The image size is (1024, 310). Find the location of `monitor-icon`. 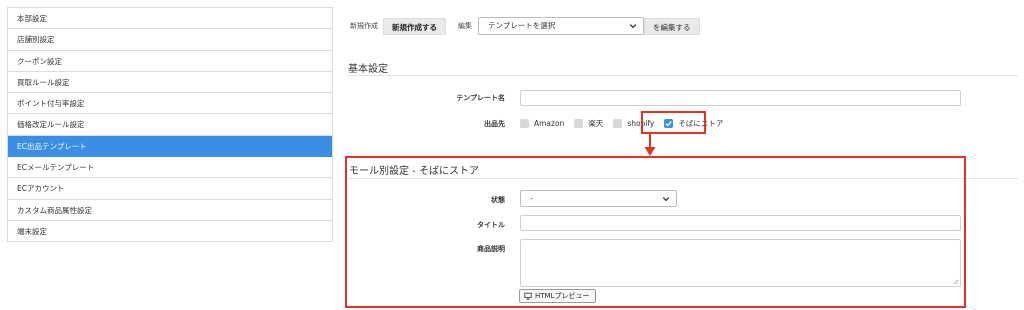

monitor-icon is located at coordinates (528, 296).